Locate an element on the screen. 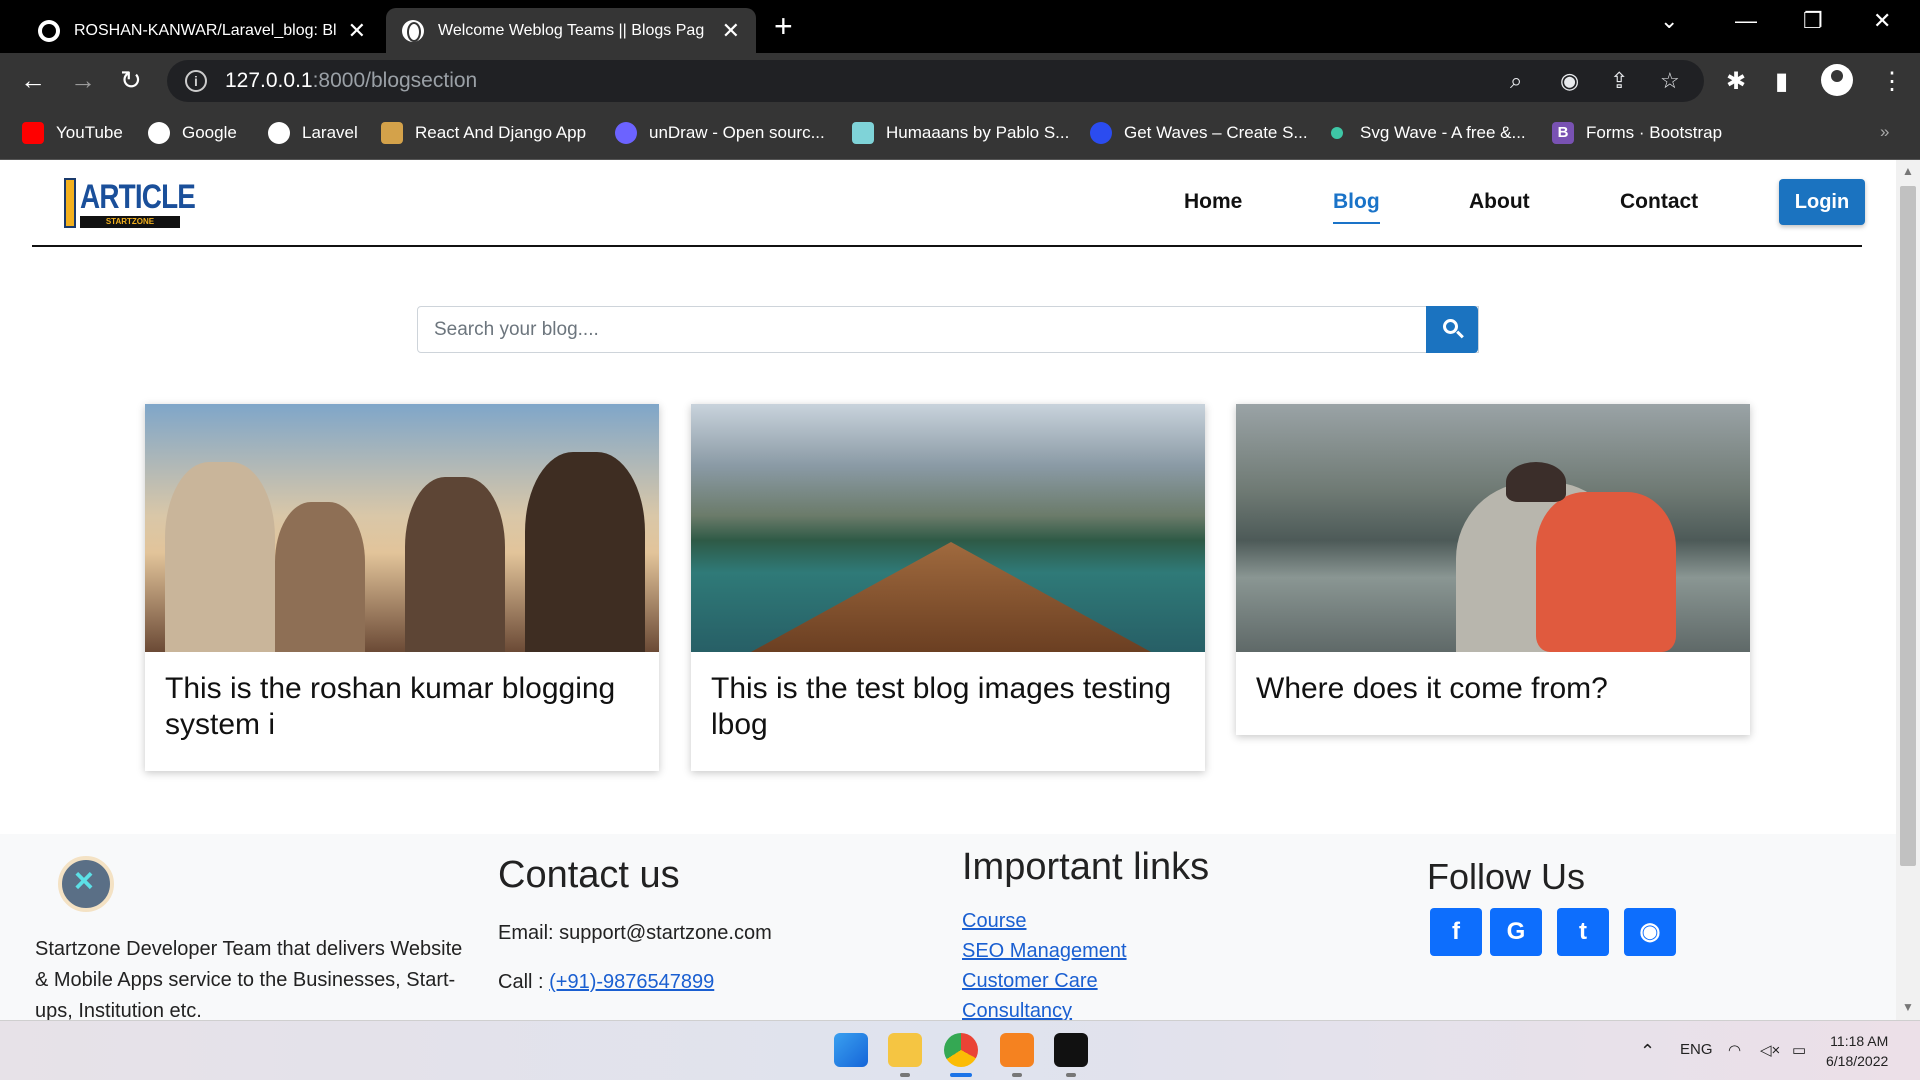  call-label: Call : is located at coordinates (524, 982).